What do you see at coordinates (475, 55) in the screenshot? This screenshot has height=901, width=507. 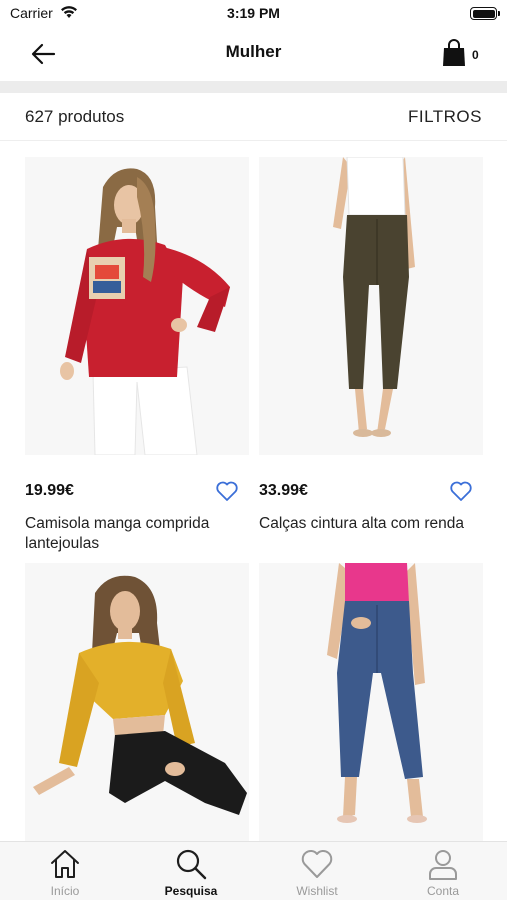 I see `cart-count-badge: 0` at bounding box center [475, 55].